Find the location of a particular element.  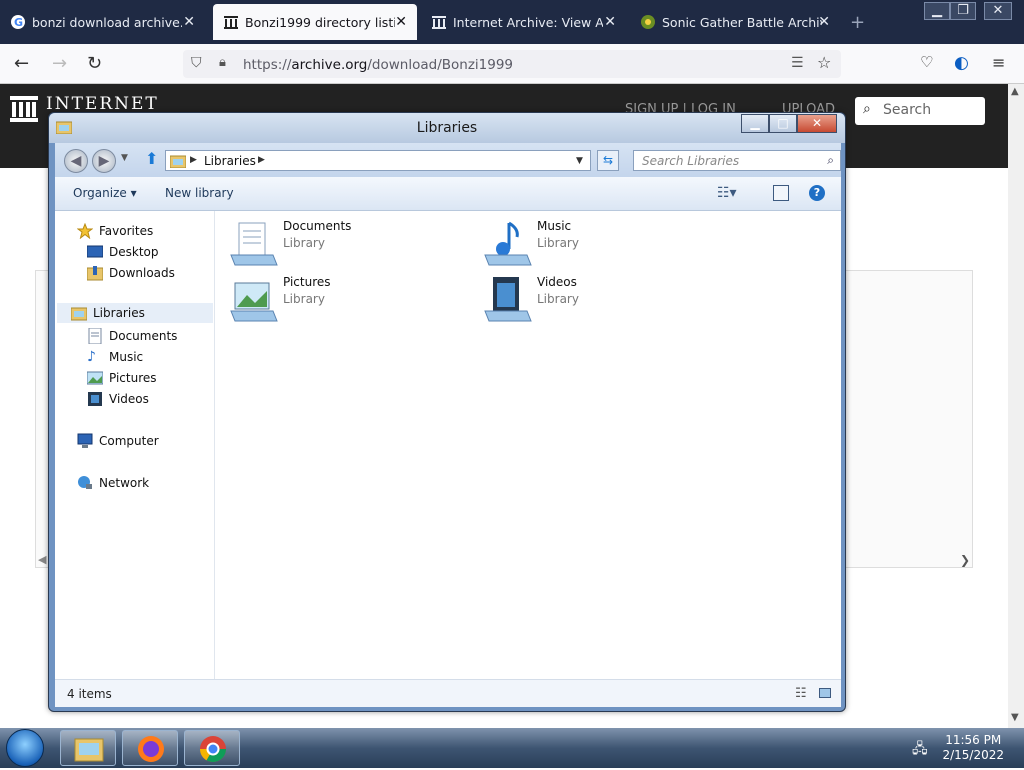

search-libraries-input: Search Libraries ⌕ is located at coordinates (737, 160).